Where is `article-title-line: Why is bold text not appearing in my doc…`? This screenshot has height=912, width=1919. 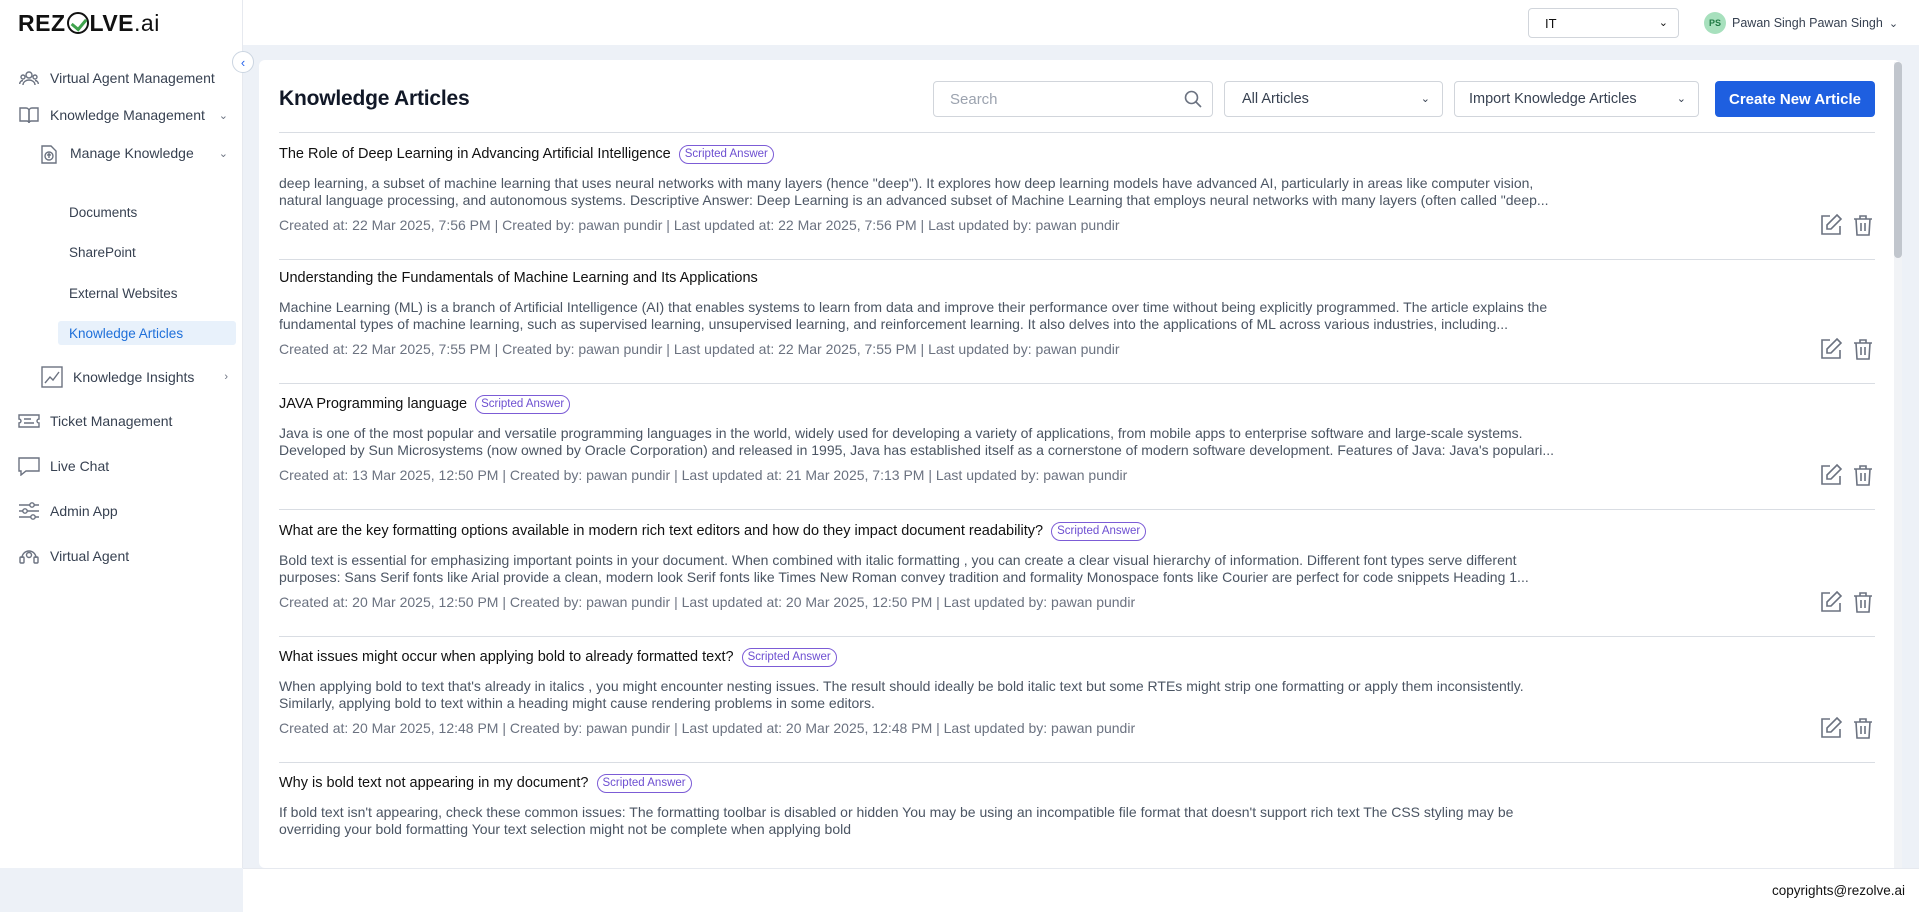 article-title-line: Why is bold text not appearing in my doc… is located at coordinates (485, 783).